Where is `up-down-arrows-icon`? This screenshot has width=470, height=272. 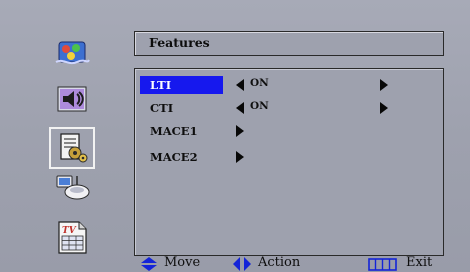
up-down-arrows-icon is located at coordinates (149, 264).